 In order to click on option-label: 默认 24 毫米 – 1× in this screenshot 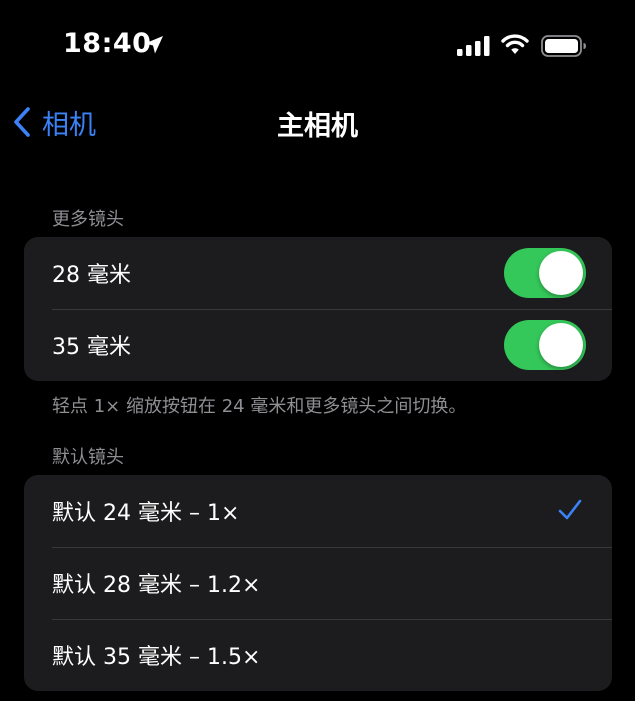, I will do `click(146, 513)`.